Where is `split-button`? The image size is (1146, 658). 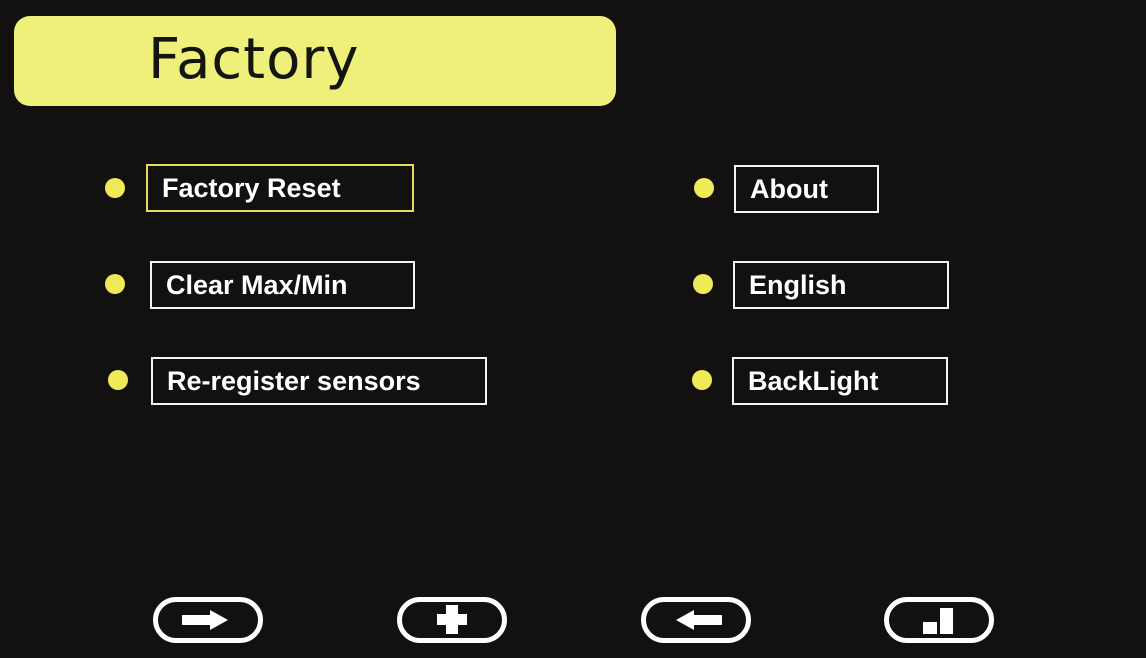 split-button is located at coordinates (939, 620).